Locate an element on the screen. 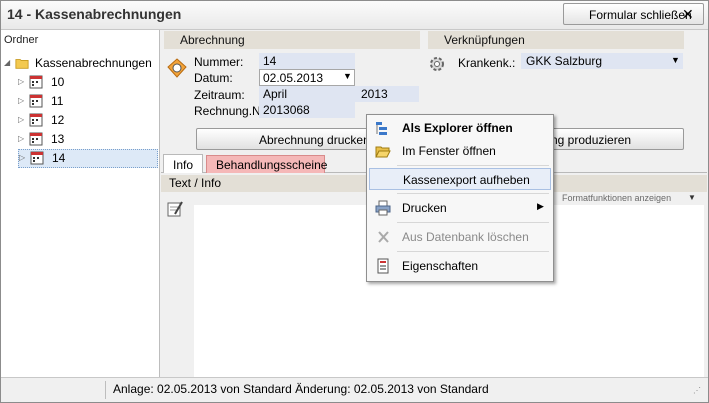 Image resolution: width=709 pixels, height=403 pixels. tree-item-11: ▷ 11 is located at coordinates (68, 101).